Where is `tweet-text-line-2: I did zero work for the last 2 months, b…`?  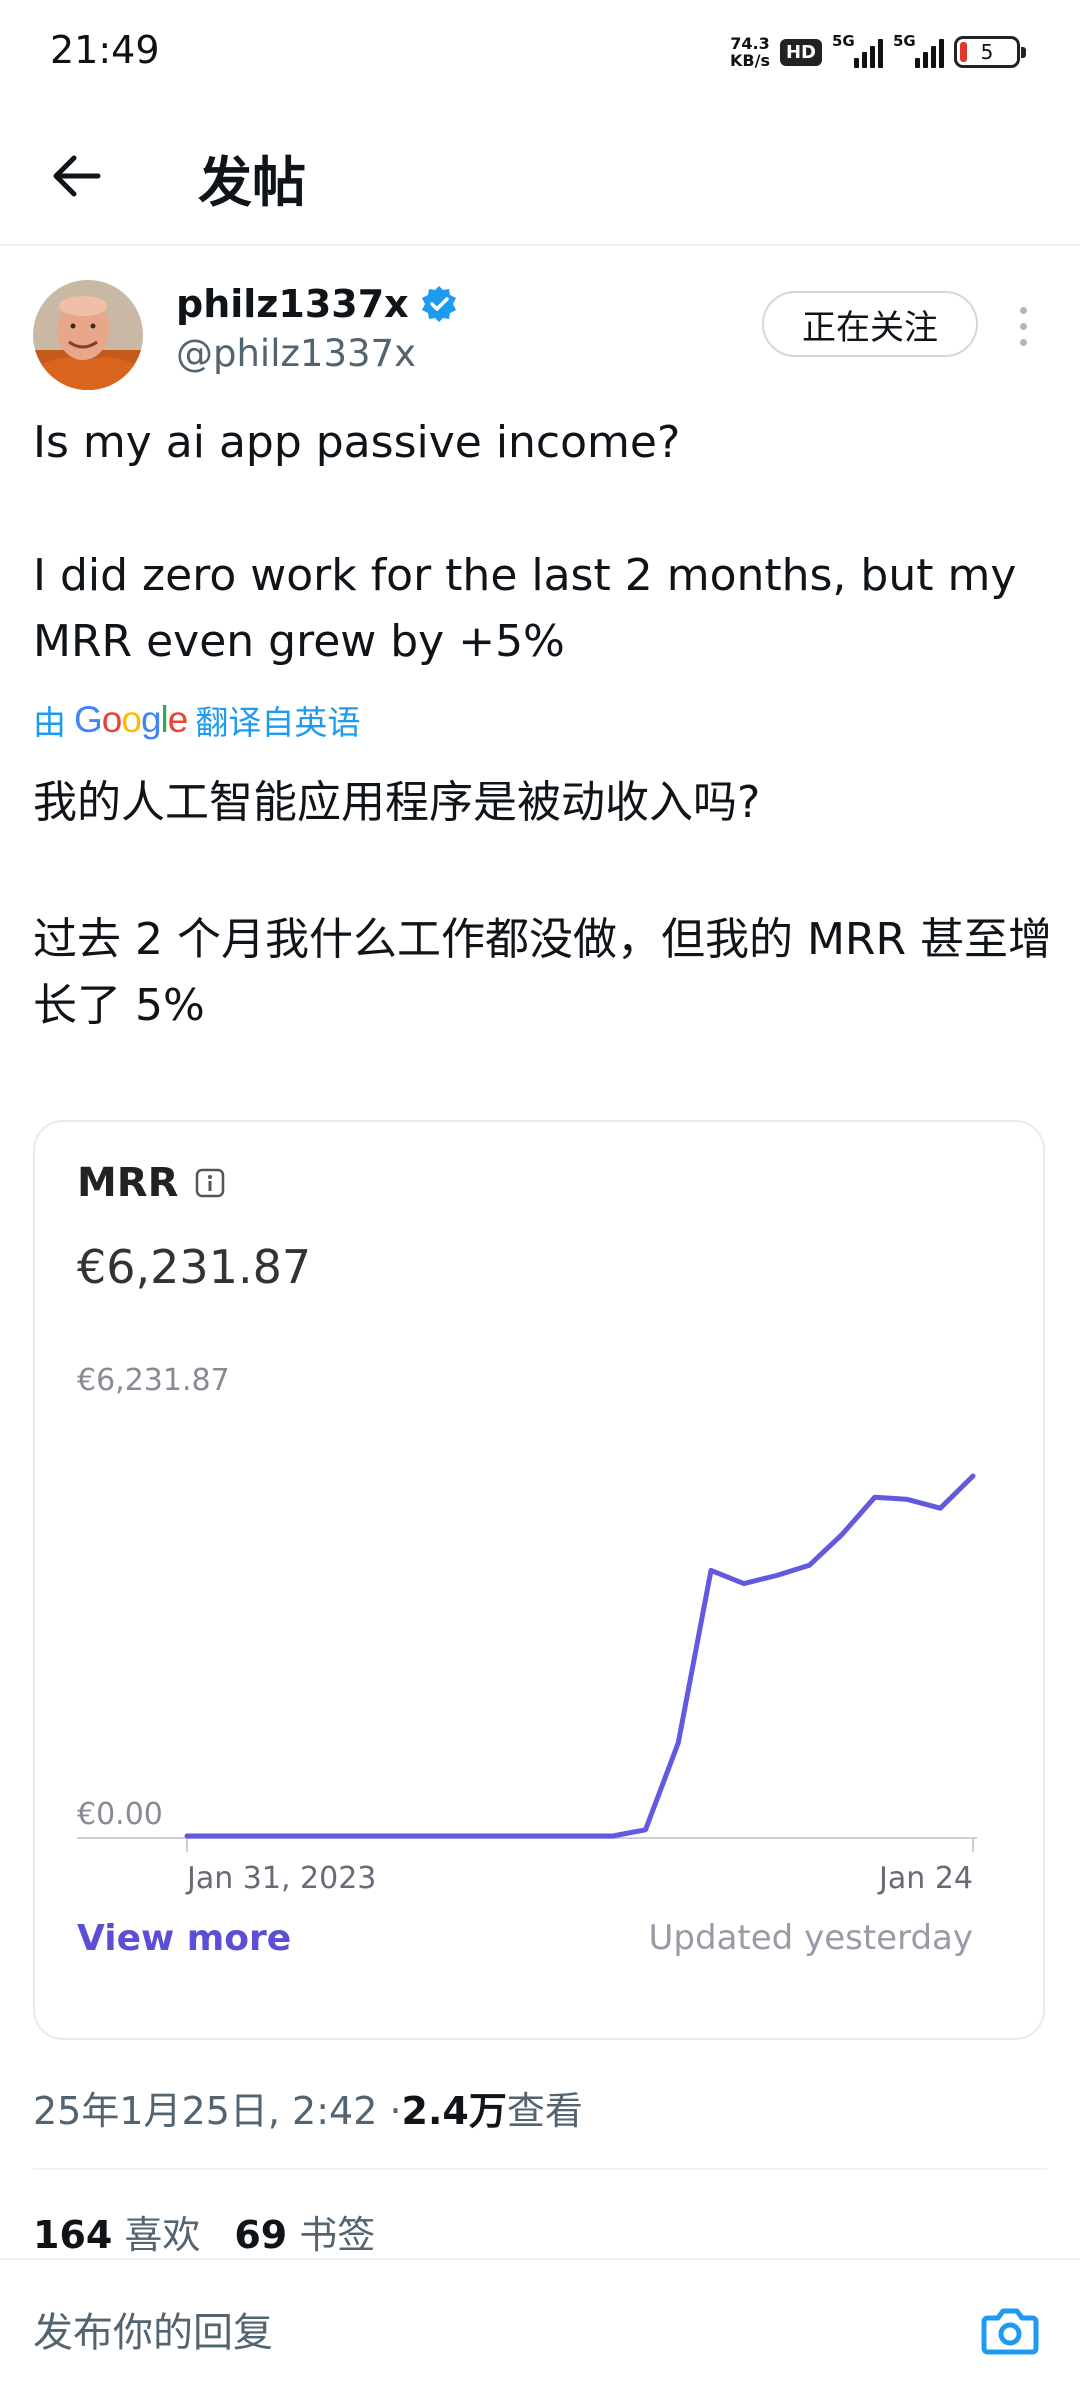
tweet-text-line-2: I did zero work for the last 2 months, b… is located at coordinates (525, 608).